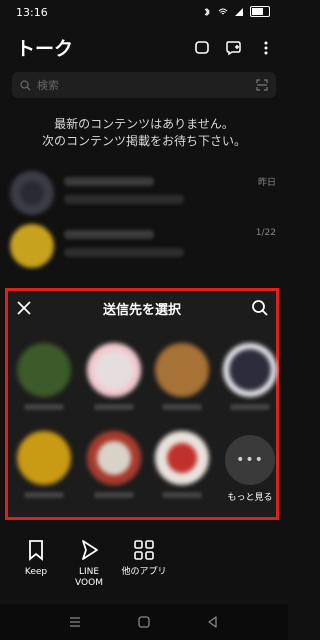  I want to click on more-label: もっと見る, so click(250, 498).